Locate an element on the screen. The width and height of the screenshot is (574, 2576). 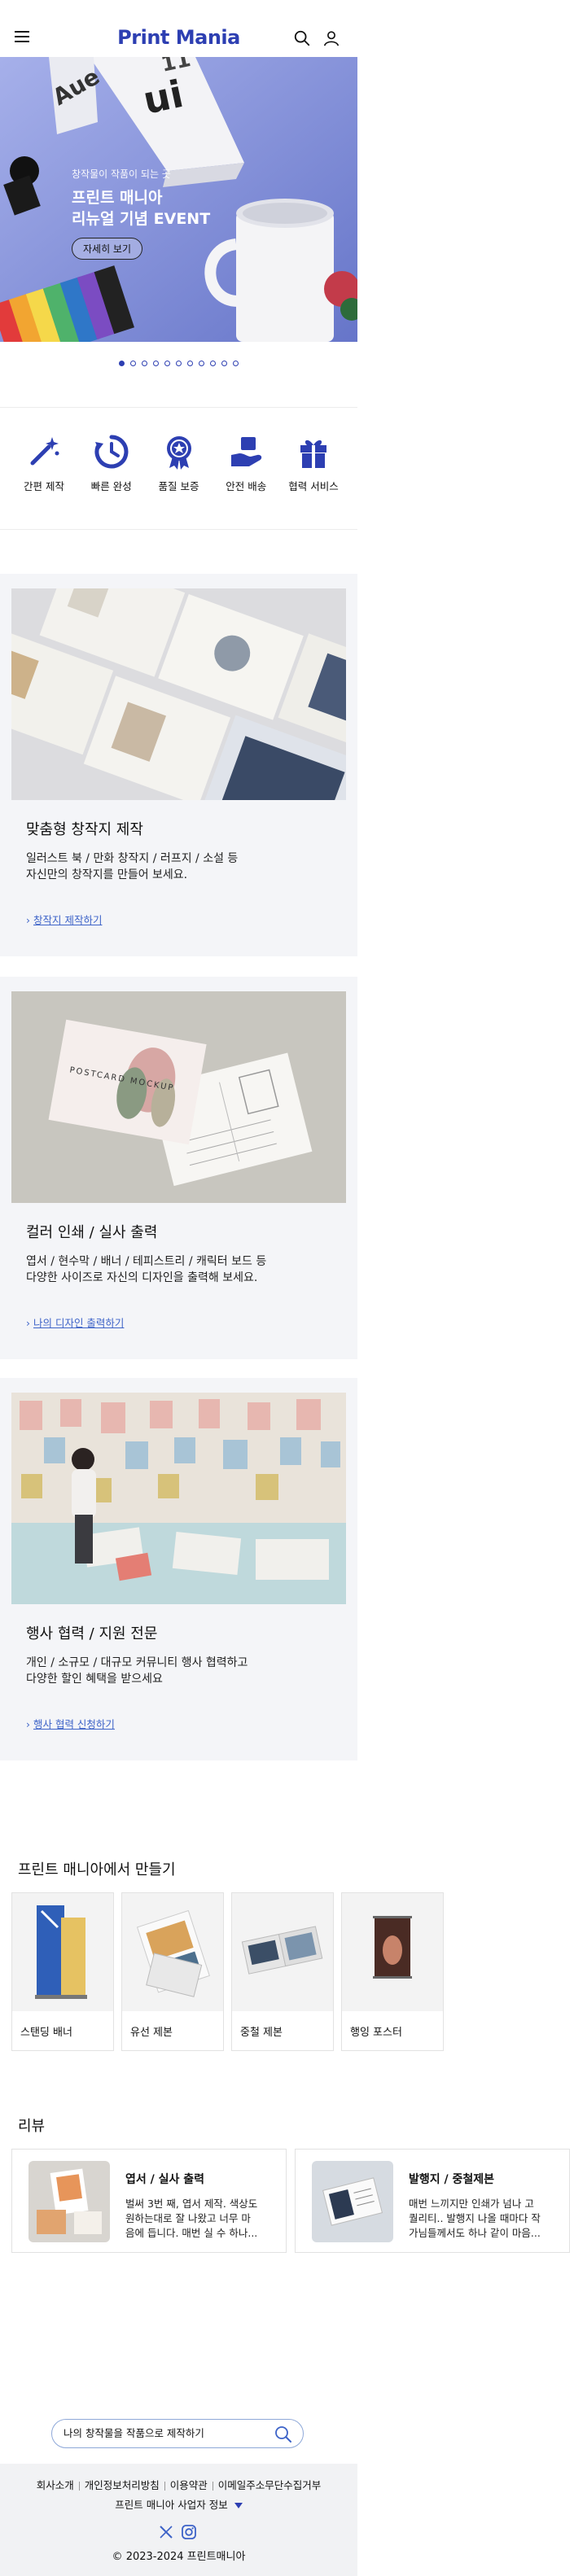
copyright-text: 2023-2024 프린트매니아 is located at coordinates (185, 2557).